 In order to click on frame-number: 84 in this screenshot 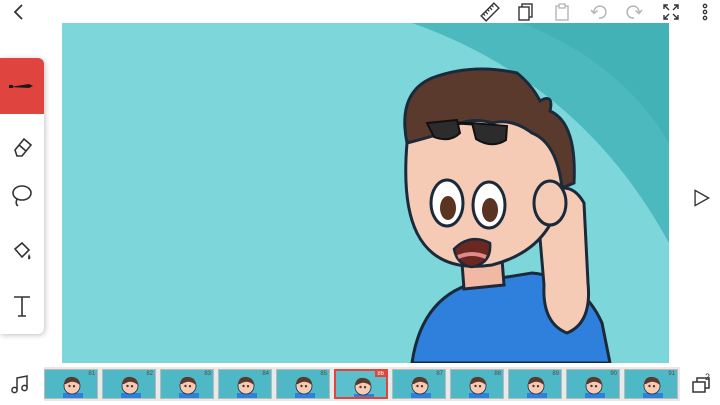, I will do `click(265, 374)`.